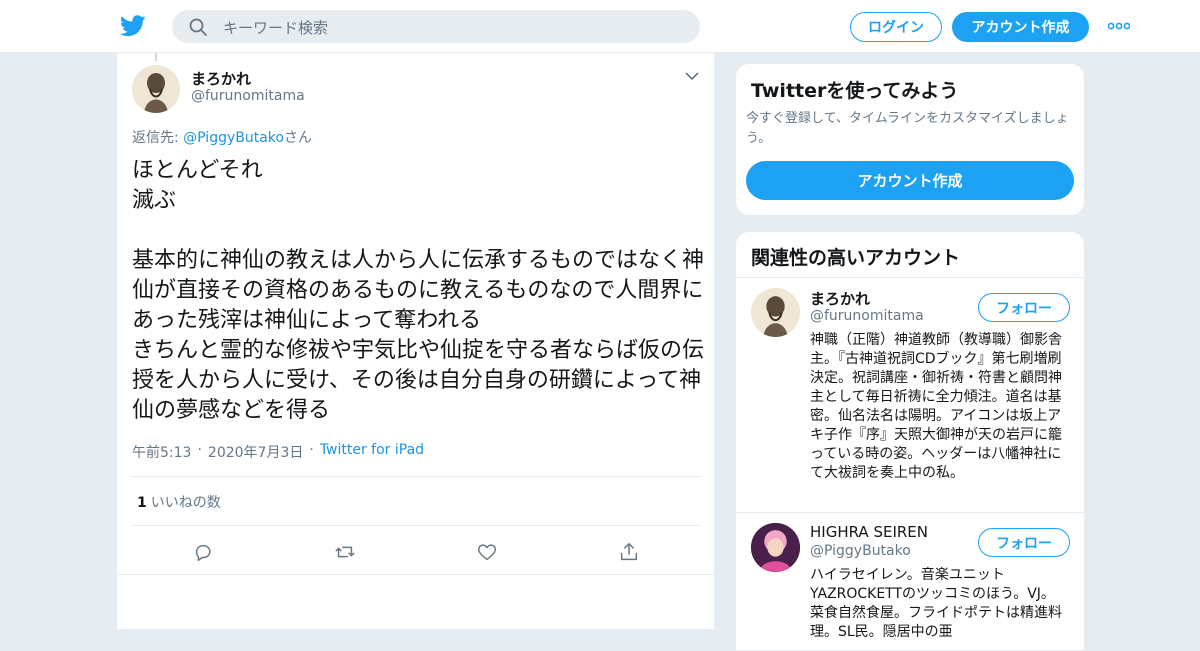 This screenshot has width=1200, height=651. What do you see at coordinates (910, 180) in the screenshot?
I see `signup-card-button: アカウント作成` at bounding box center [910, 180].